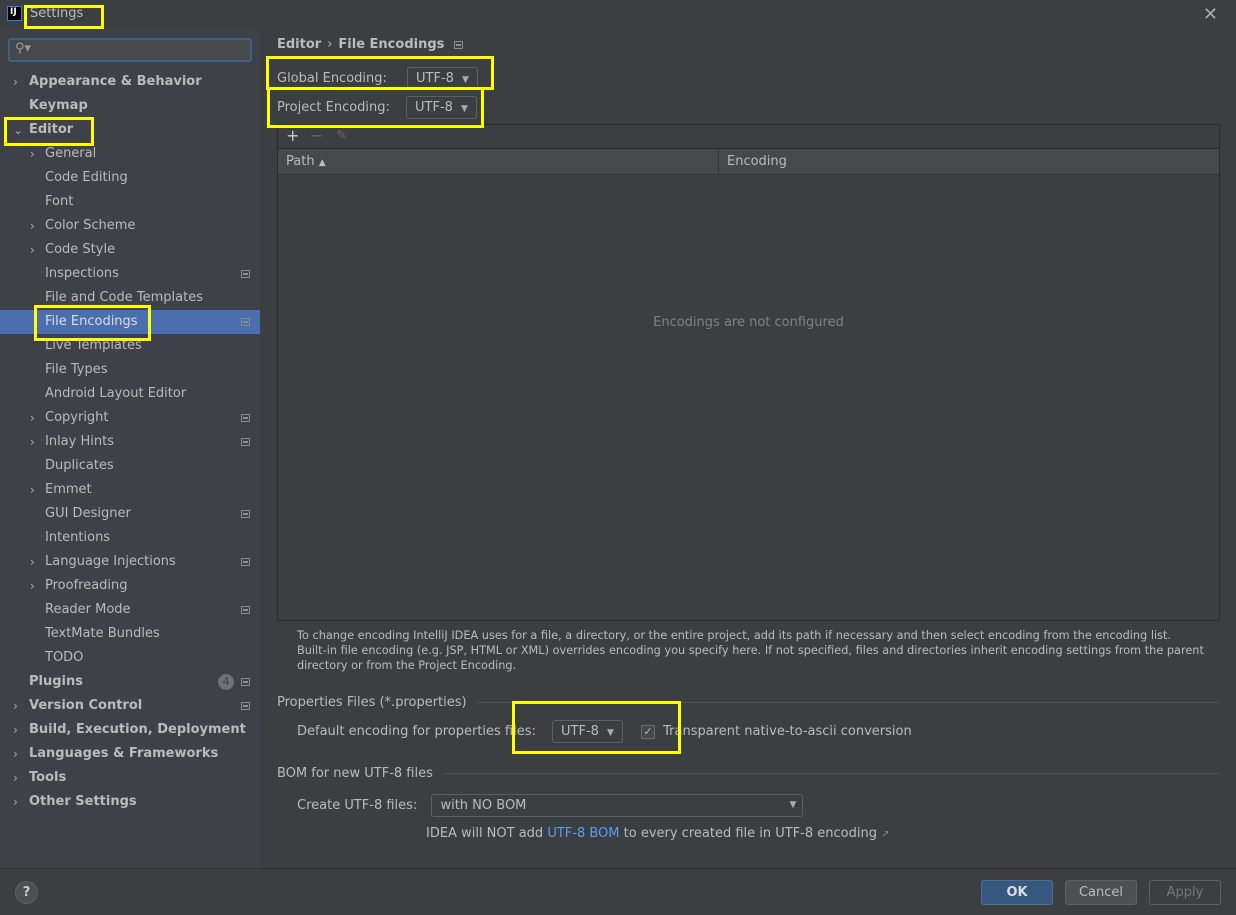  I want to click on sidebar-item-appearance-behavior: › Appearance & Behavior, so click(130, 82).